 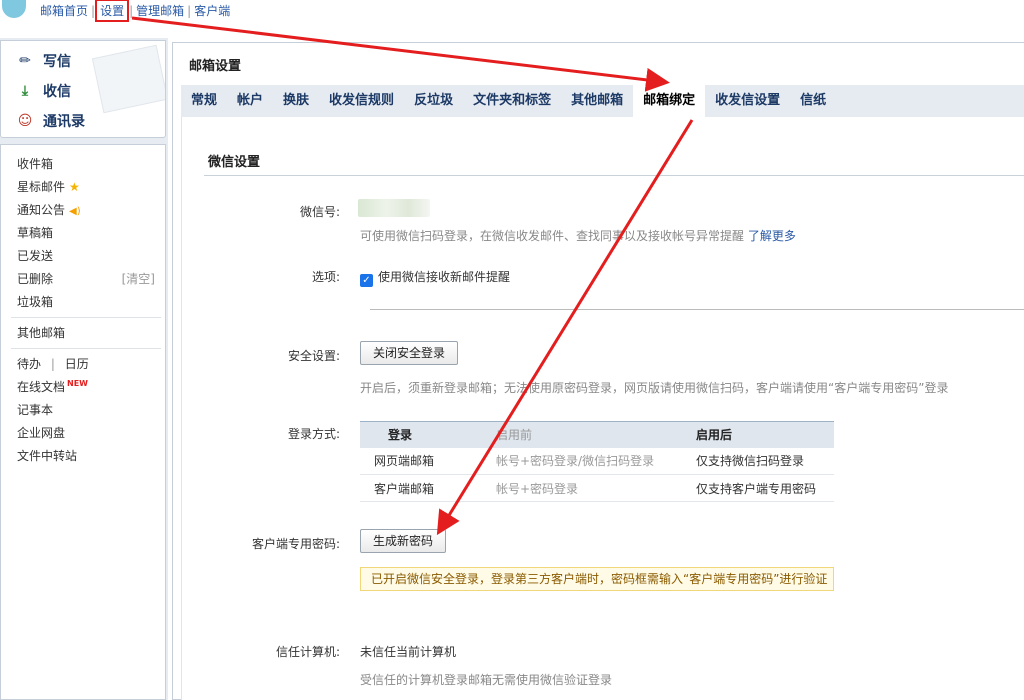 What do you see at coordinates (588, 434) in the screenshot?
I see `table-header: 启用前` at bounding box center [588, 434].